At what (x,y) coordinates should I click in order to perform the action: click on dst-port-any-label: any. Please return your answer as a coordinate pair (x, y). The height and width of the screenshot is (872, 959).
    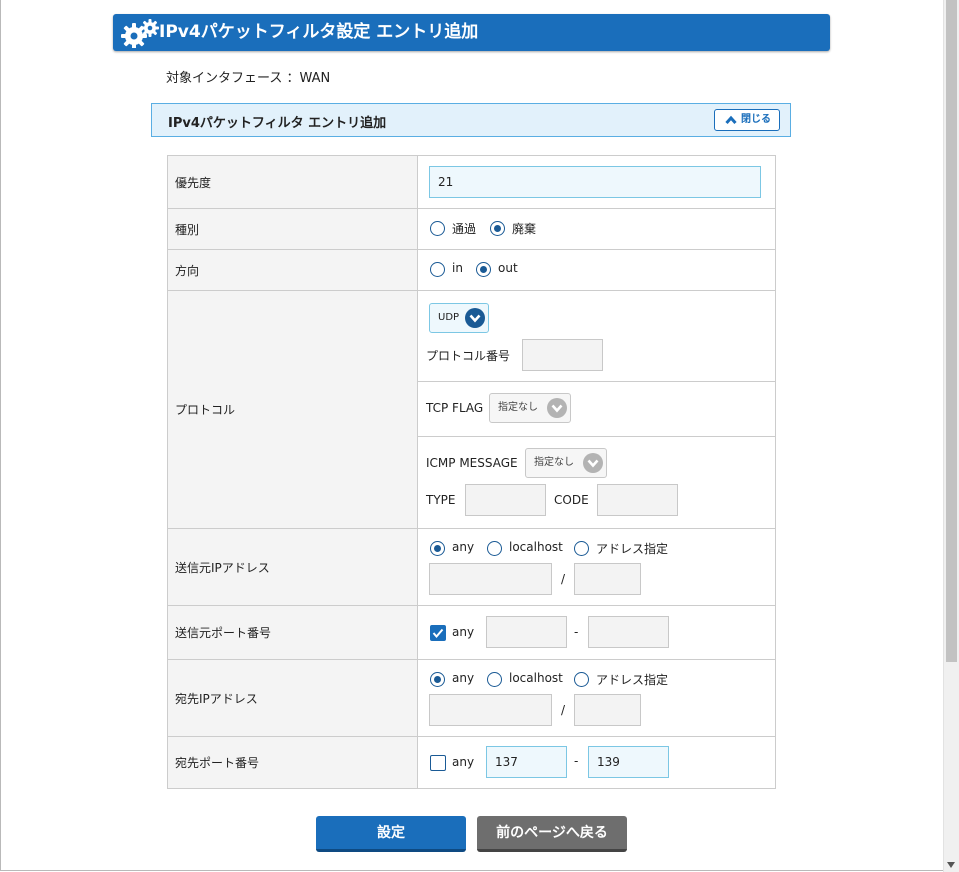
    Looking at the image, I should click on (463, 762).